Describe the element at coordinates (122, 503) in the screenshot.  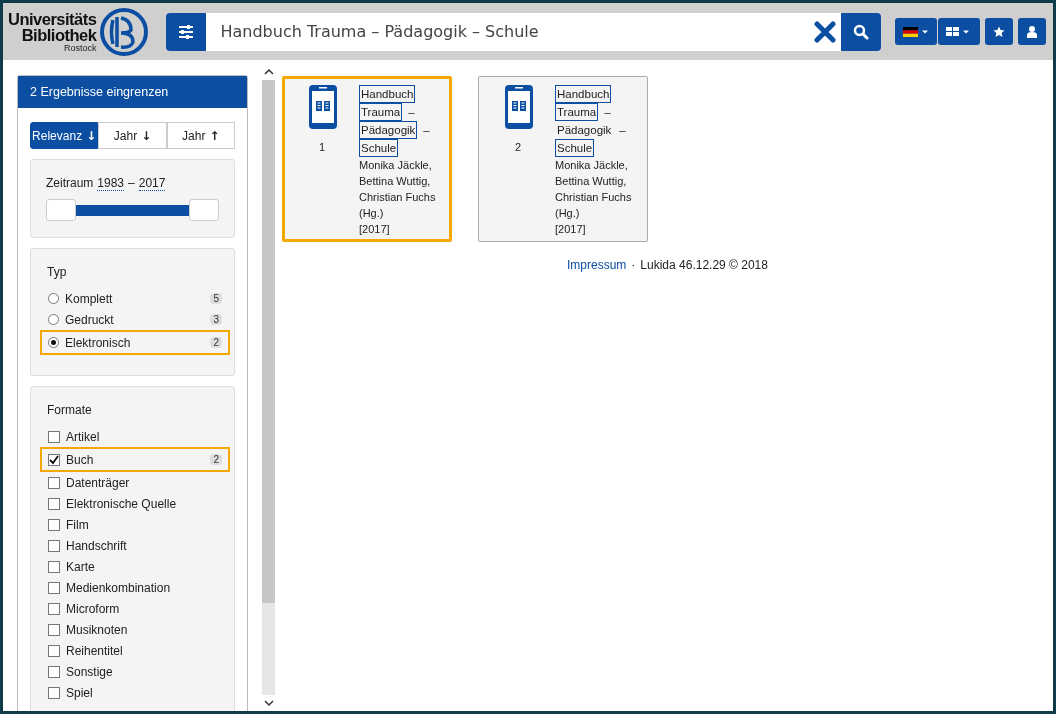
I see `option-label: Elektronische Quelle` at that location.